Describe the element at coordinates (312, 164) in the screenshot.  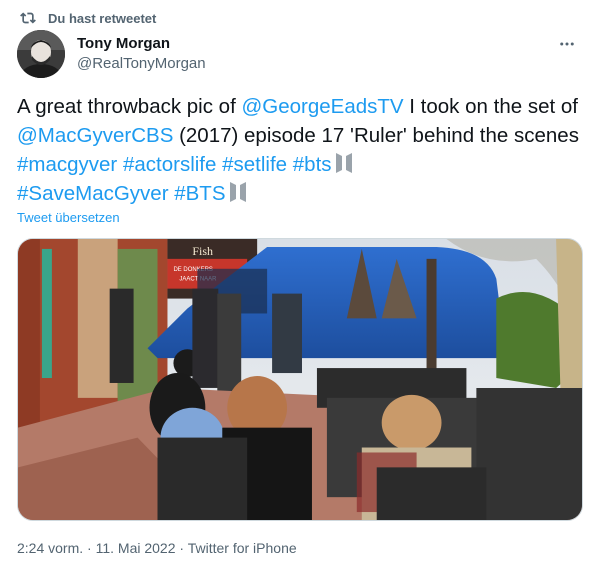
I see `hashtag-link: #bts` at that location.